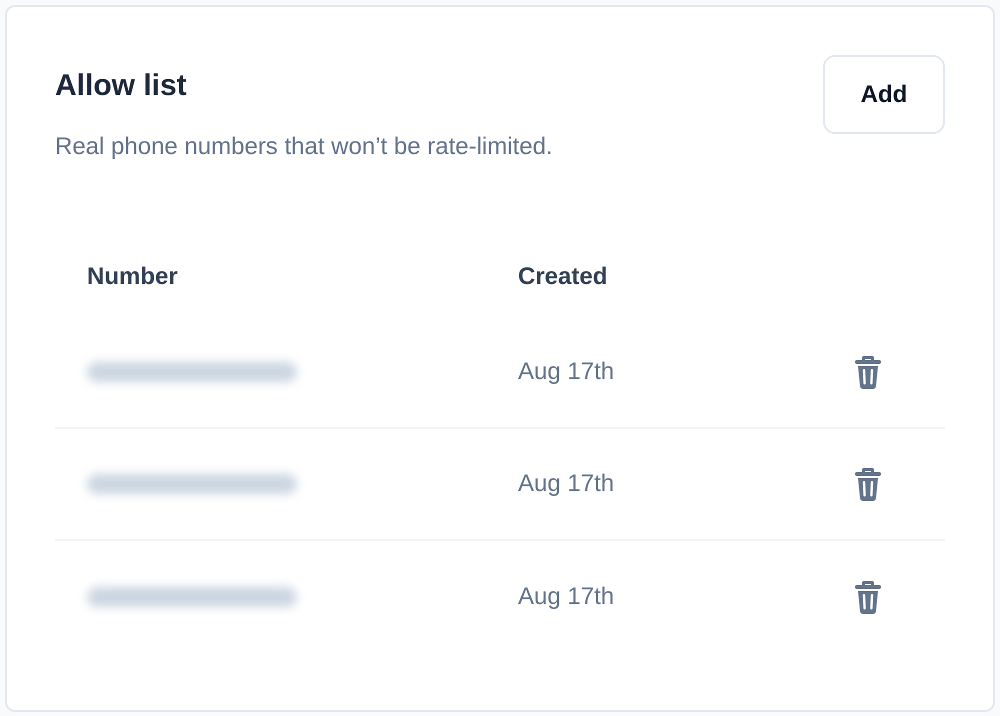 Image resolution: width=1000 pixels, height=716 pixels. I want to click on column-header: Created, so click(563, 277).